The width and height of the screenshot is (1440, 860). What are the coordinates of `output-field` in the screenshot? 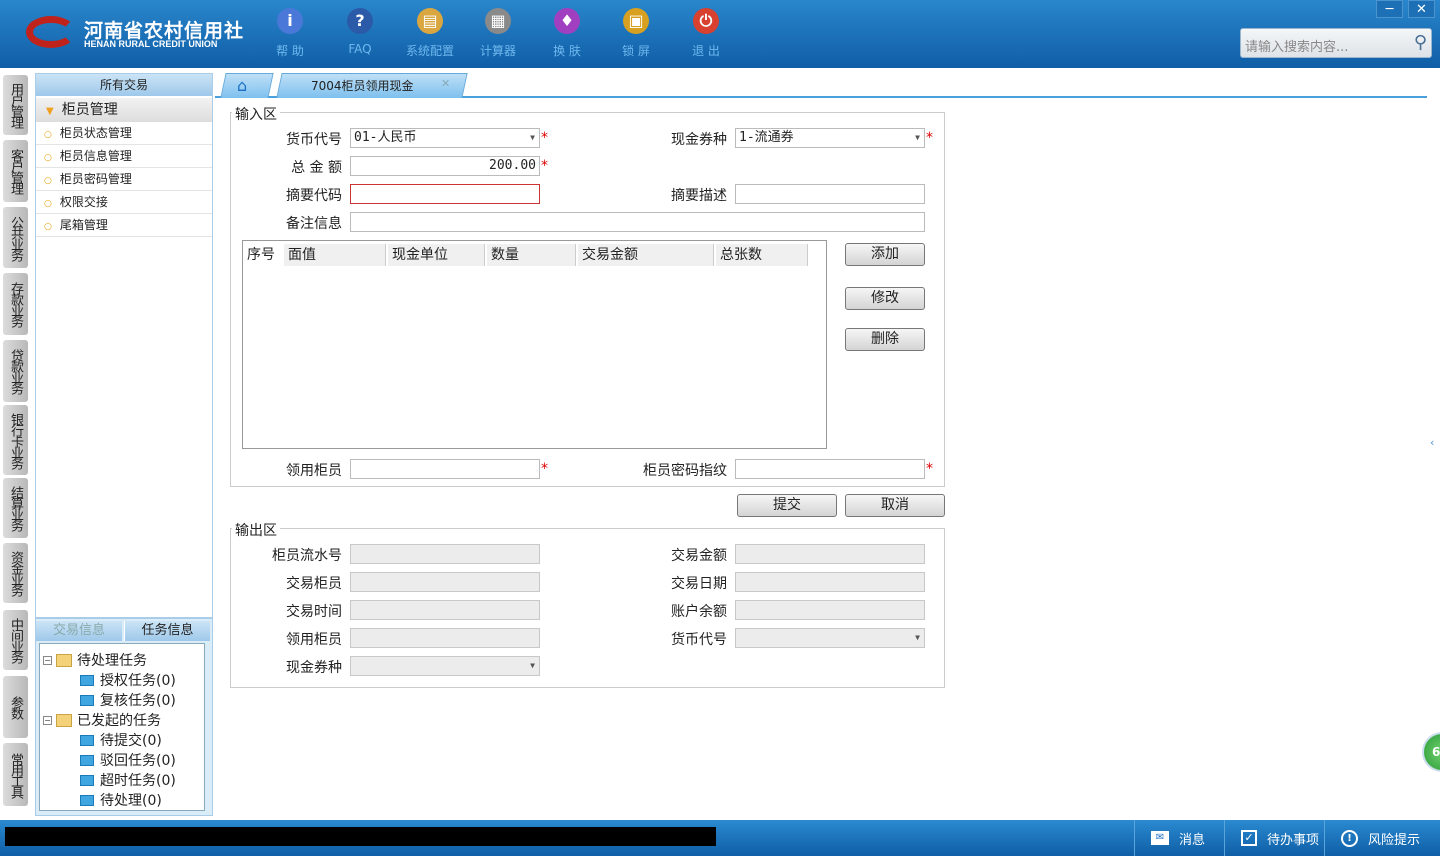 It's located at (445, 554).